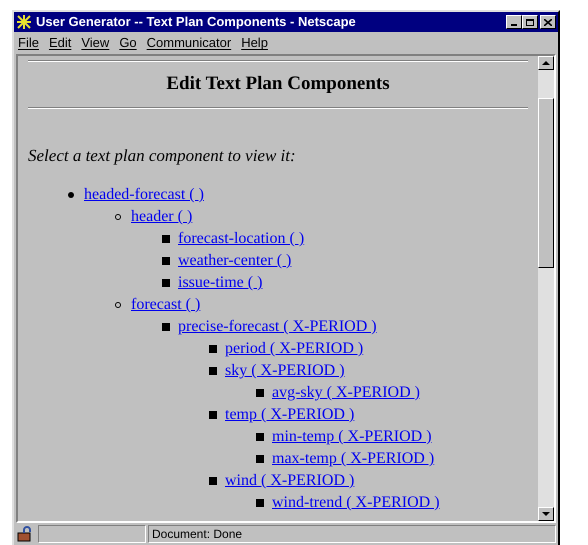  What do you see at coordinates (128, 43) in the screenshot?
I see `menu-item: Go` at bounding box center [128, 43].